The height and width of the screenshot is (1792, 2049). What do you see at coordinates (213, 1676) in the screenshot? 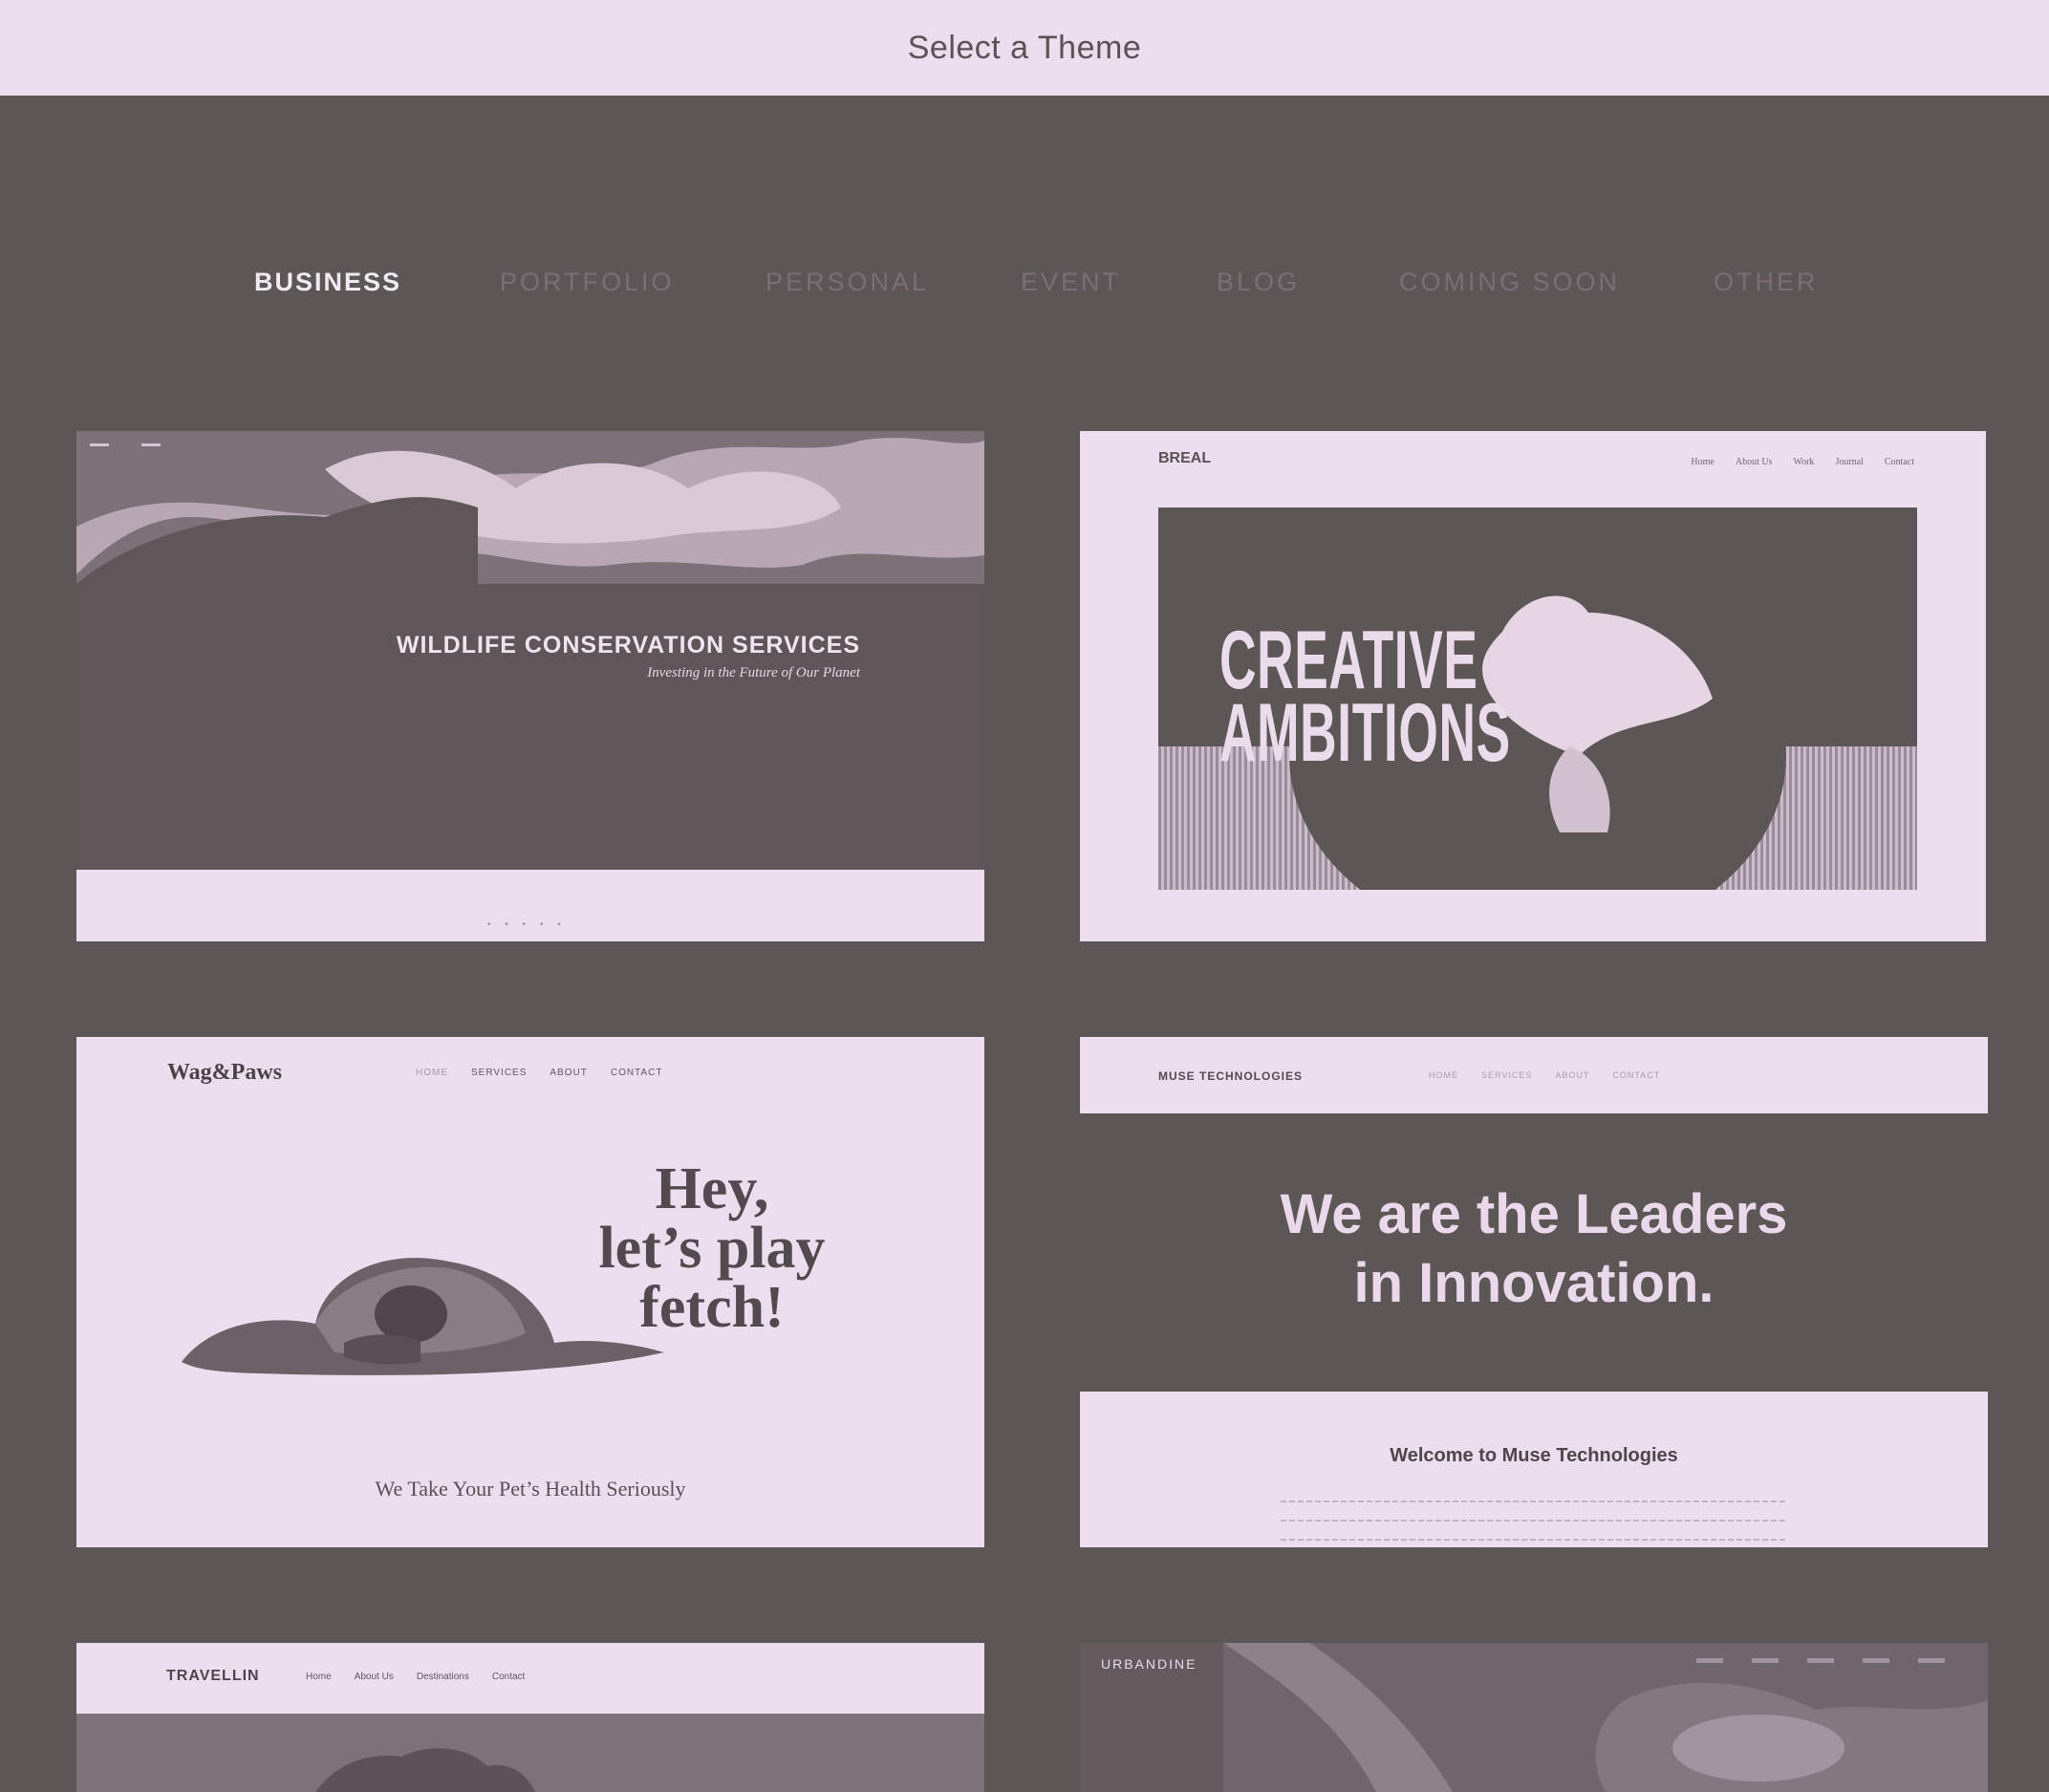
I see `card-logo: TRAVELLIN` at bounding box center [213, 1676].